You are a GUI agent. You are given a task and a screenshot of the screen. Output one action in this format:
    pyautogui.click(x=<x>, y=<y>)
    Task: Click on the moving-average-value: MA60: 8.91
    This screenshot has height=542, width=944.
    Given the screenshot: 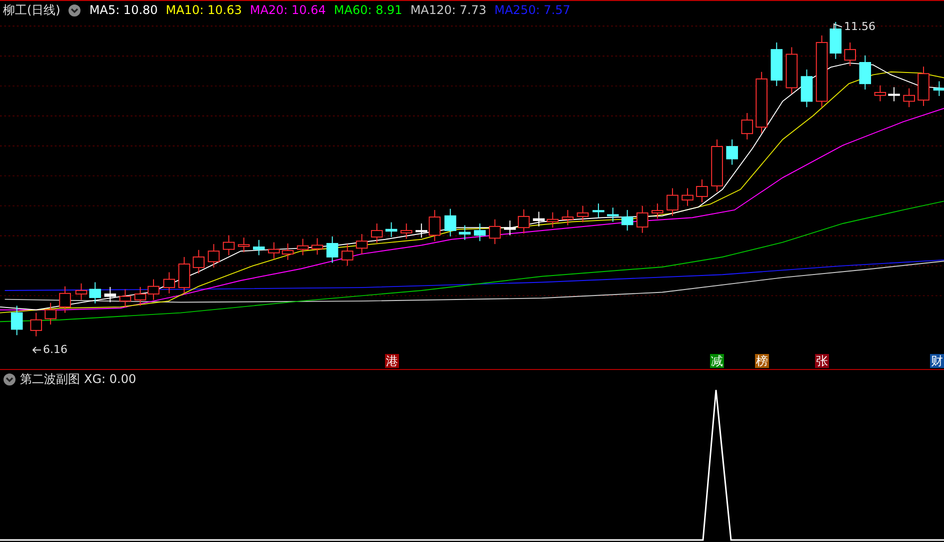 What is the action you would take?
    pyautogui.click(x=368, y=10)
    